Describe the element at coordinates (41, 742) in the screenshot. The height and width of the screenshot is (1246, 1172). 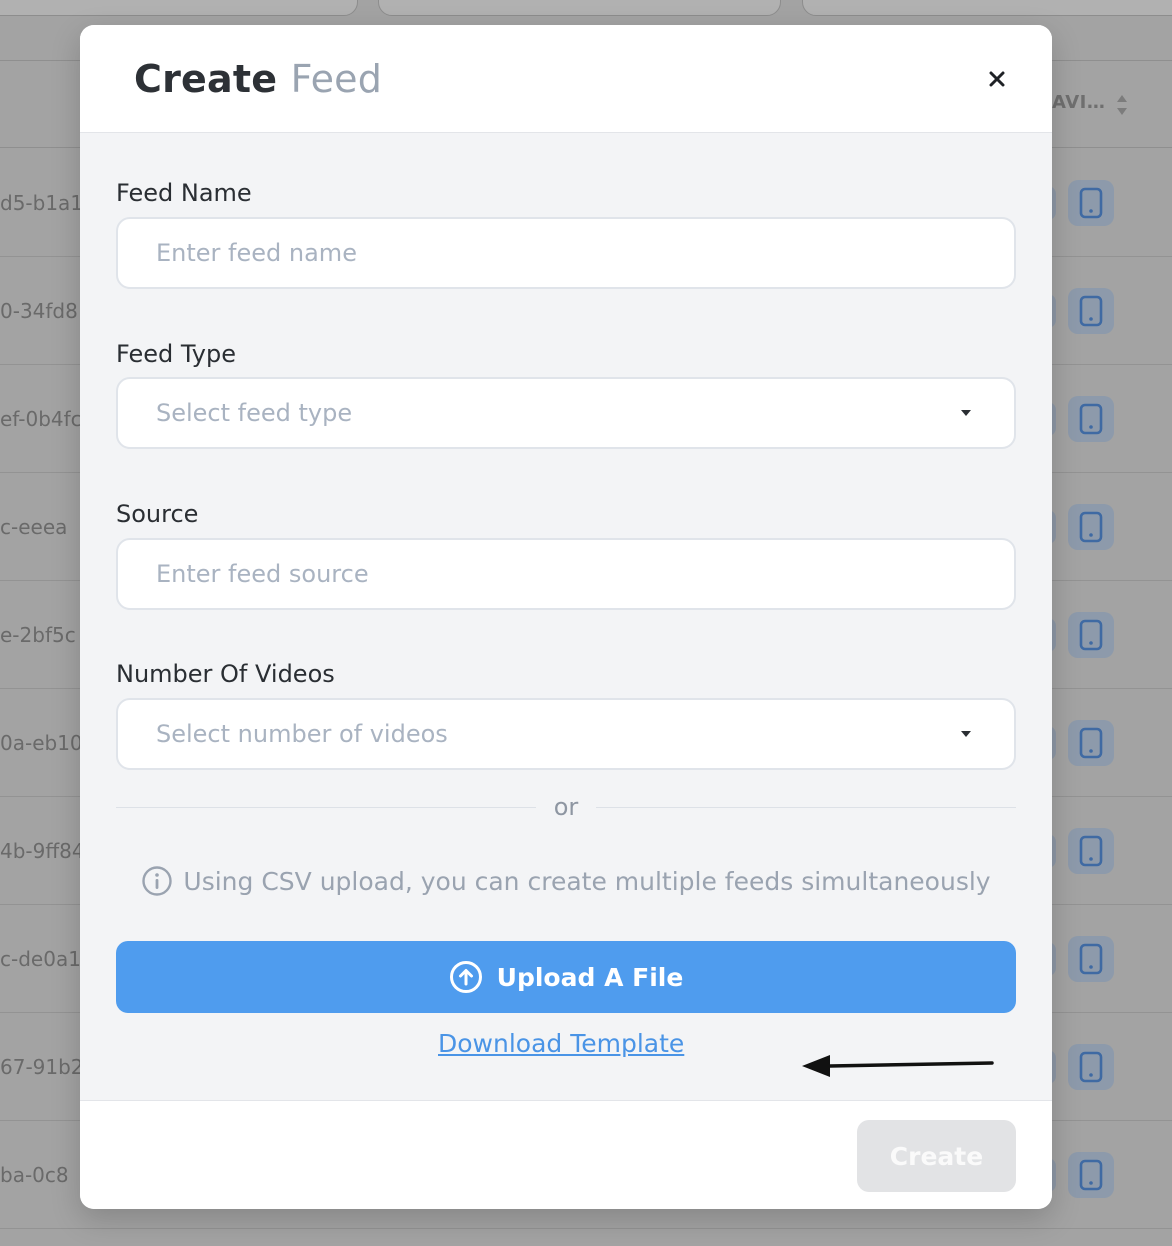
I see `row-id: 0a-eb10` at that location.